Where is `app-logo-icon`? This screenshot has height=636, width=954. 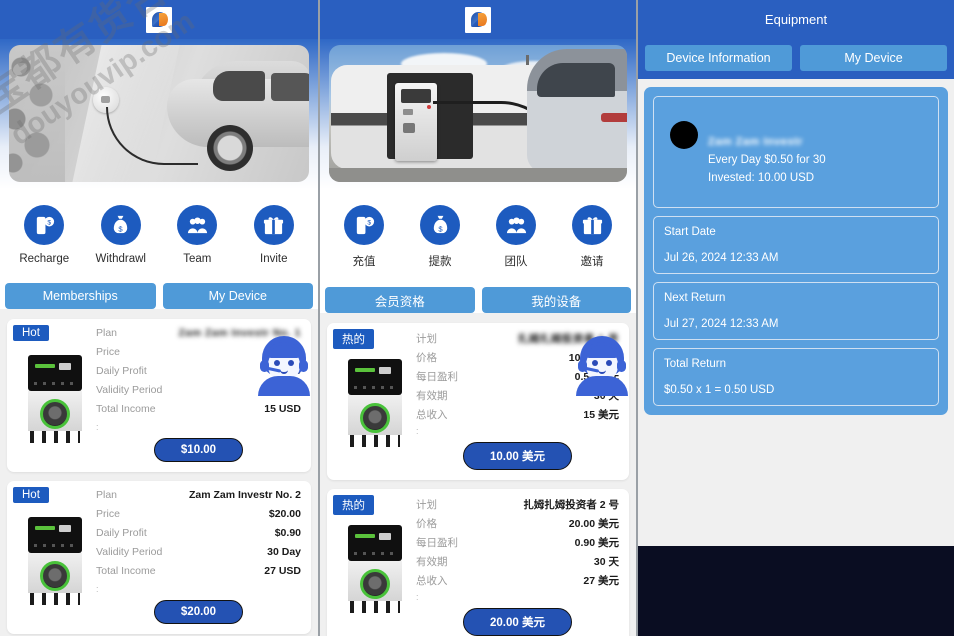 app-logo-icon is located at coordinates (478, 19).